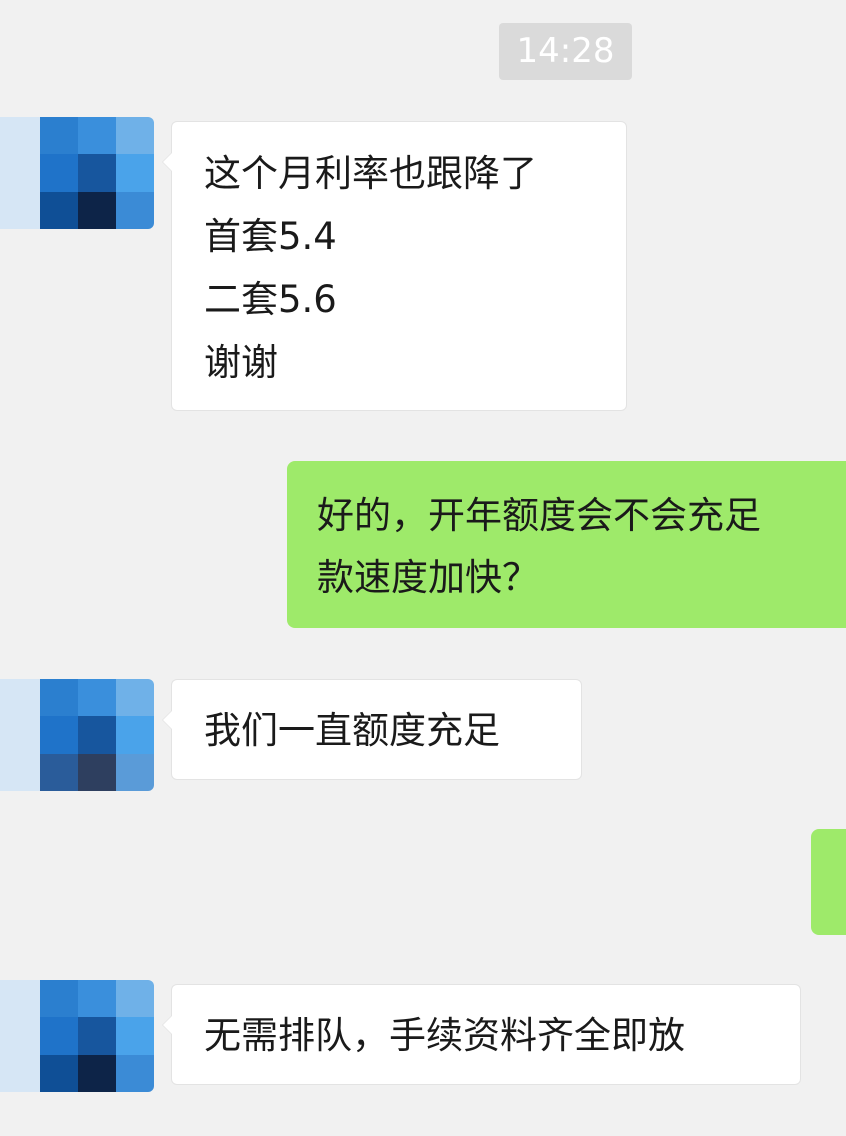  Describe the element at coordinates (241, 362) in the screenshot. I see `message-text-line: 谢谢` at that location.